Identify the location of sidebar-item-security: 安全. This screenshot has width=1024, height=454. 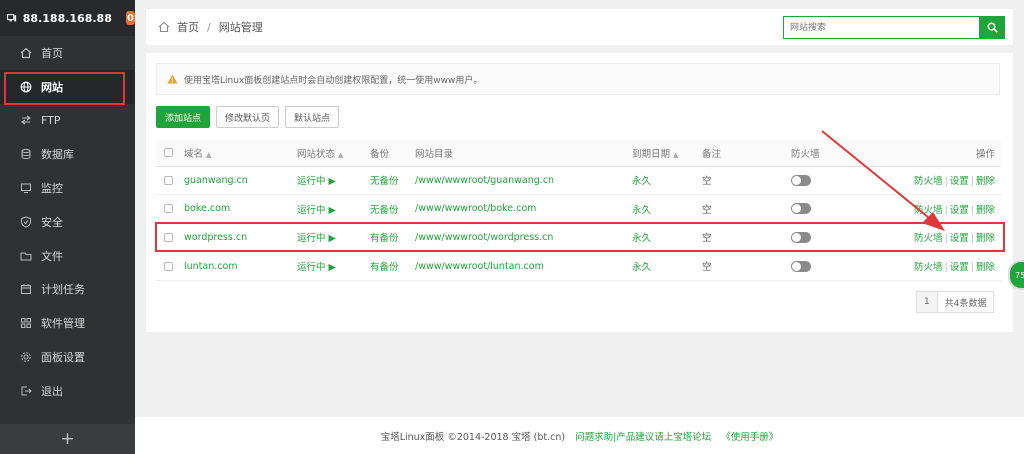
(67, 222).